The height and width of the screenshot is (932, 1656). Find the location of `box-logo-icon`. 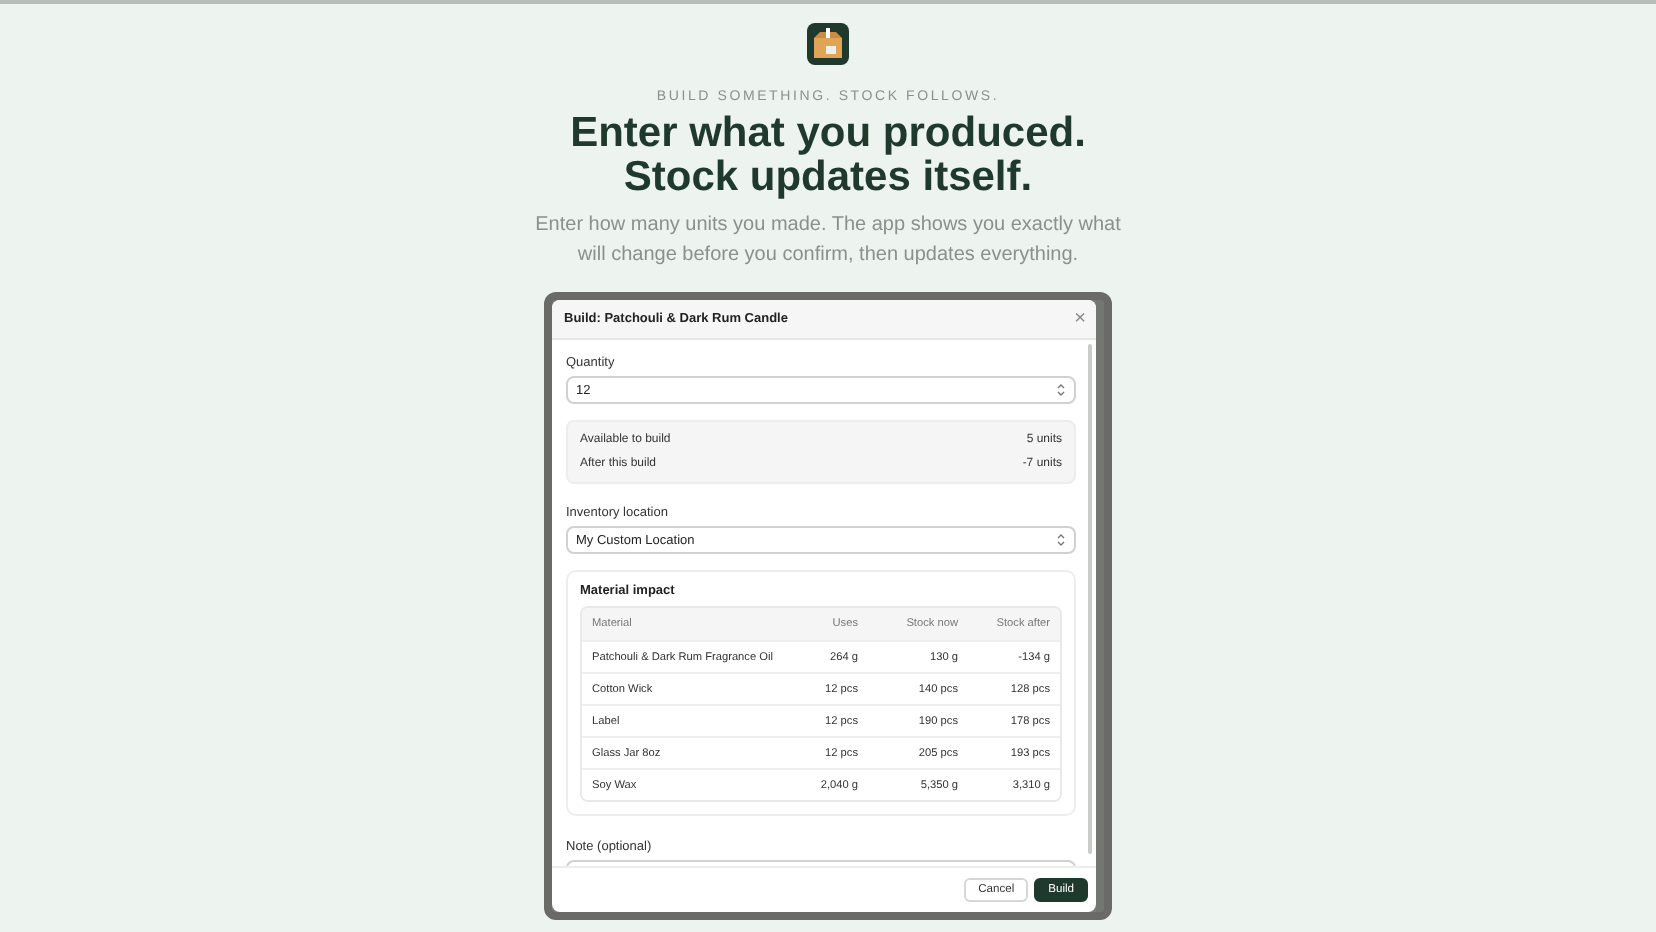

box-logo-icon is located at coordinates (828, 44).